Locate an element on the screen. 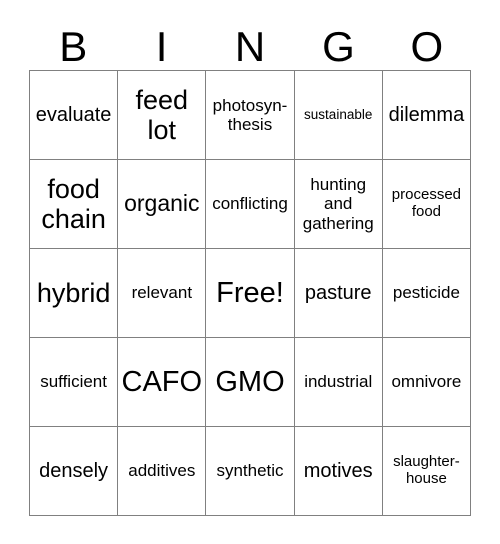  bingo-cell: sustainable is located at coordinates (338, 115).